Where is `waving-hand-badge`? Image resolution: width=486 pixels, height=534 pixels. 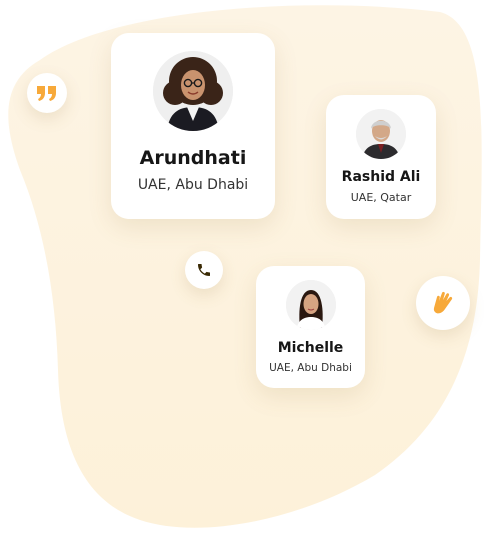
waving-hand-badge is located at coordinates (443, 303).